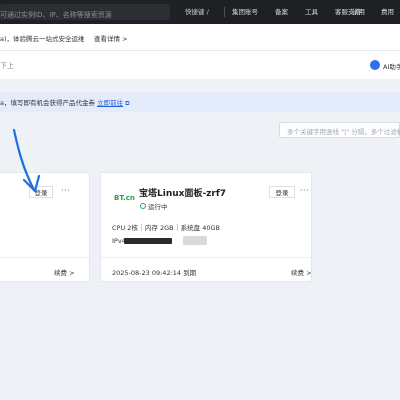 This screenshot has height=400, width=400. What do you see at coordinates (148, 241) in the screenshot?
I see `redacted-ip` at bounding box center [148, 241].